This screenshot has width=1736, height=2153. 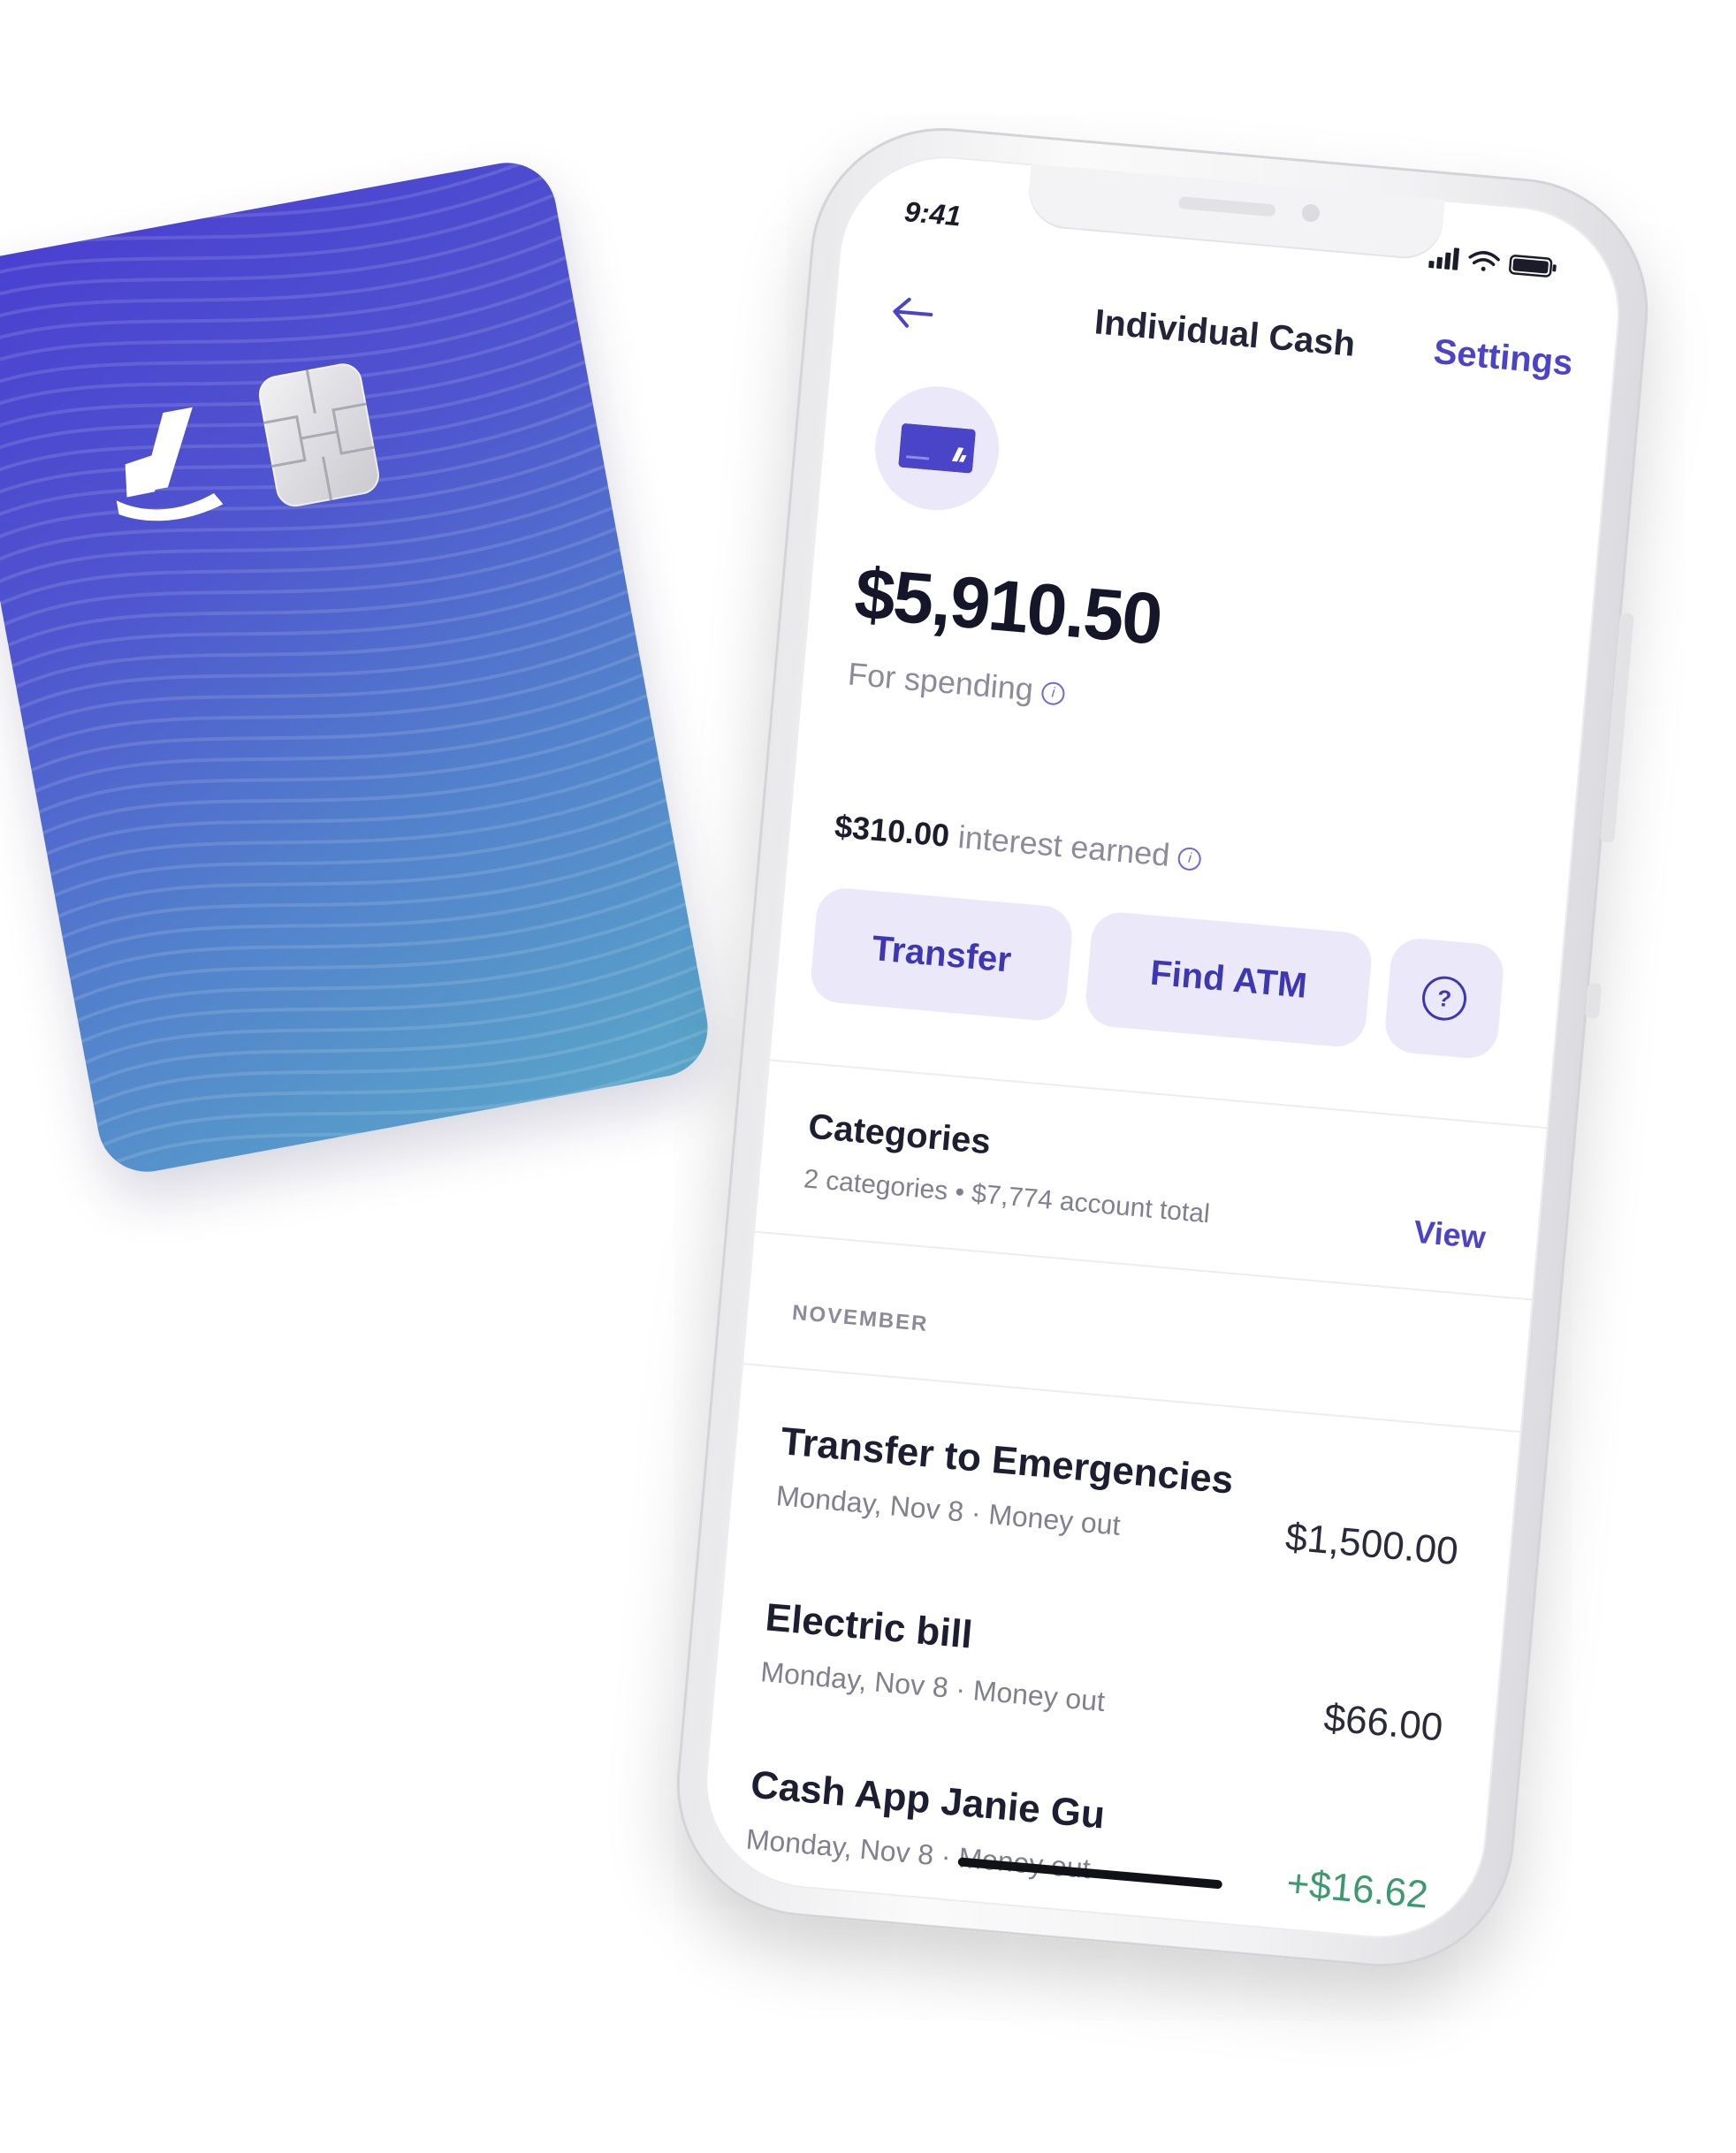 What do you see at coordinates (1053, 694) in the screenshot?
I see `info-icon: i` at bounding box center [1053, 694].